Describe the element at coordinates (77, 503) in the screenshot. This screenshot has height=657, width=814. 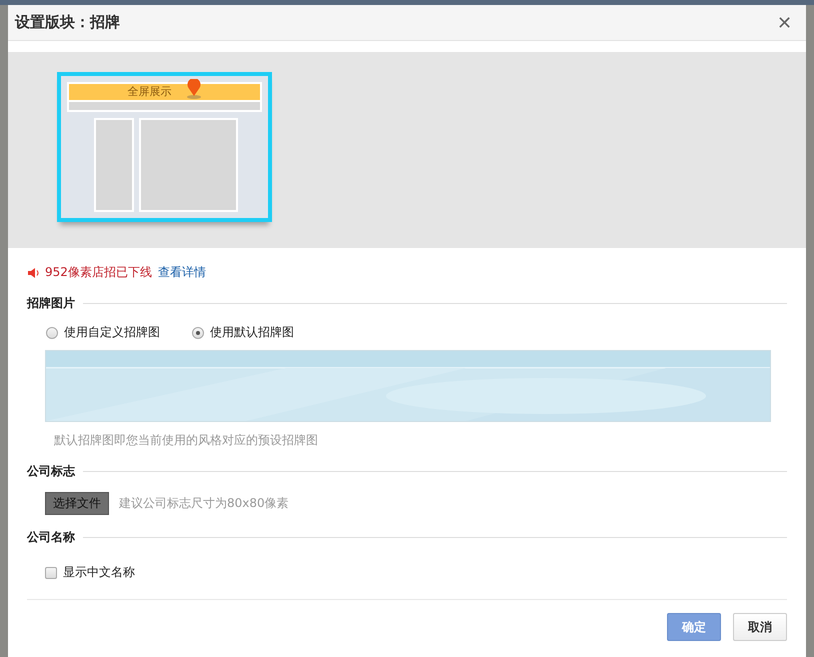
I see `choose-file-button: 选择文件` at that location.